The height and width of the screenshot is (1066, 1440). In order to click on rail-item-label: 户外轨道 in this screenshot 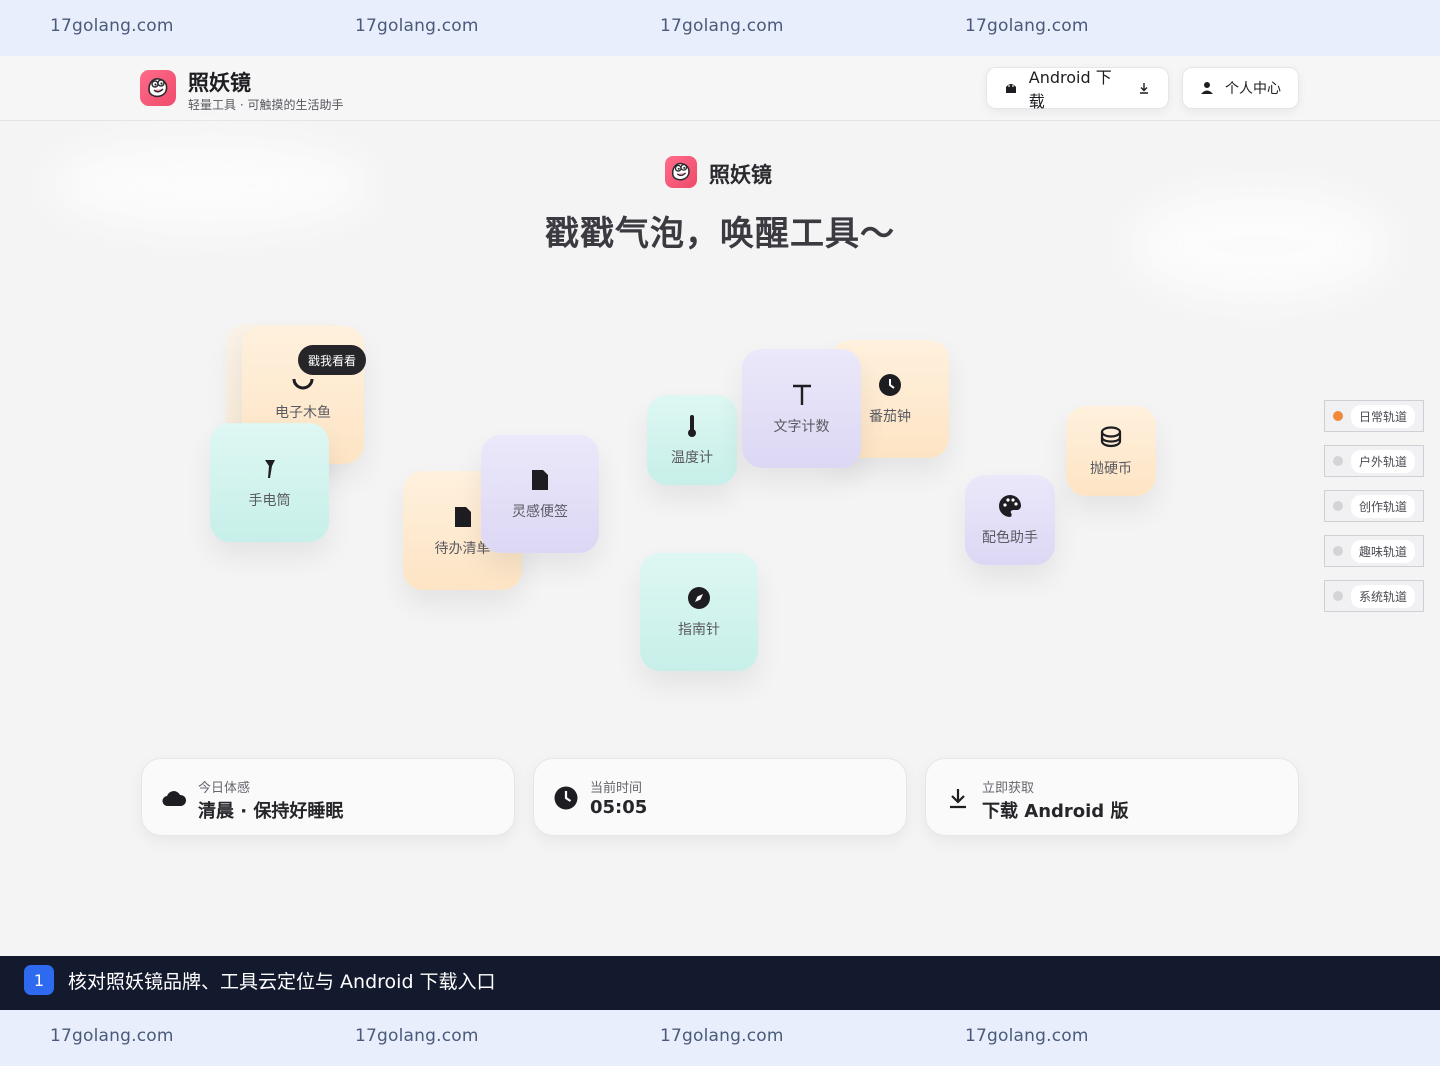, I will do `click(1383, 461)`.